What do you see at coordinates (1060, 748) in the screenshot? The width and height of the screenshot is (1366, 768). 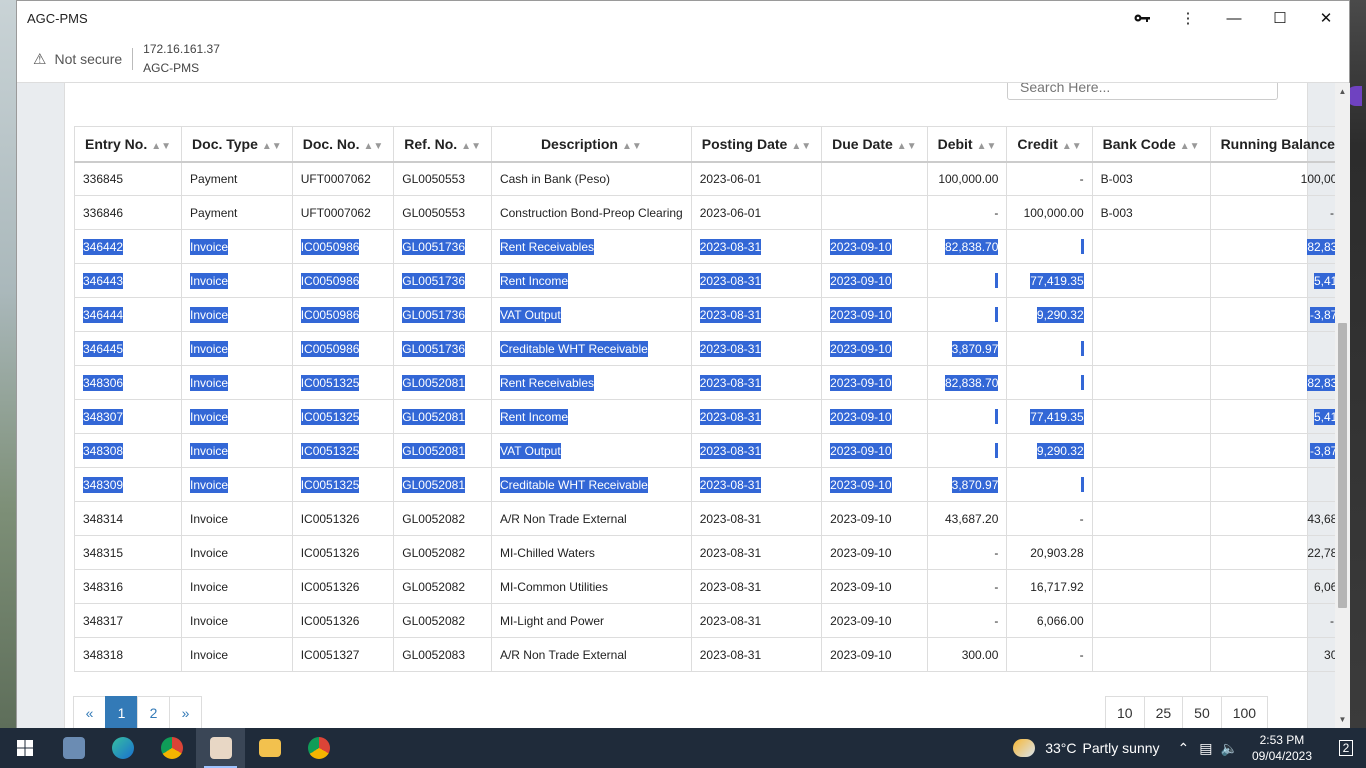 I see `weather-temp: 33°C` at bounding box center [1060, 748].